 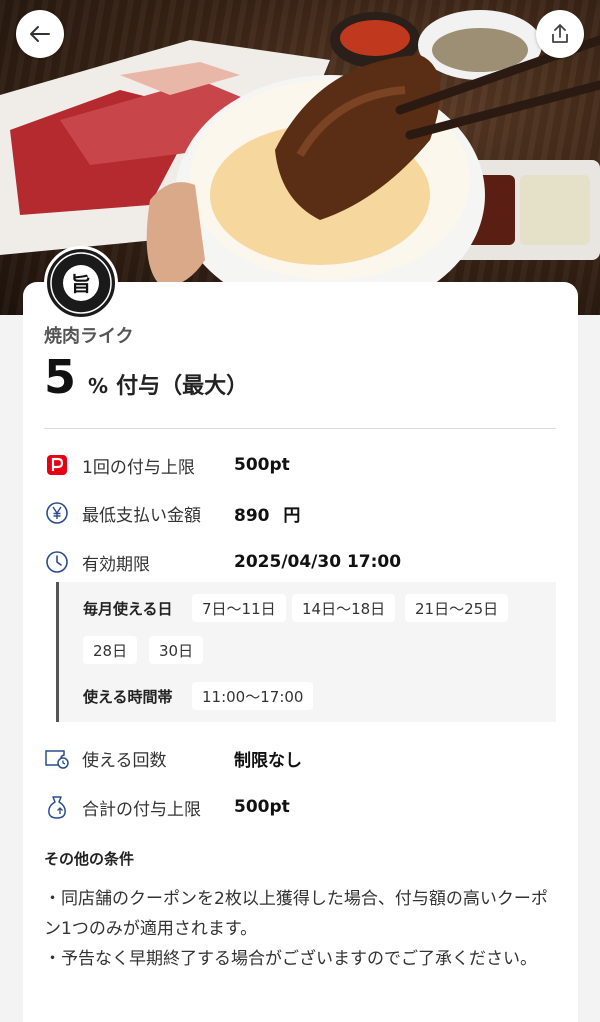 I want to click on usage-count-value: 制限なし, so click(x=268, y=760).